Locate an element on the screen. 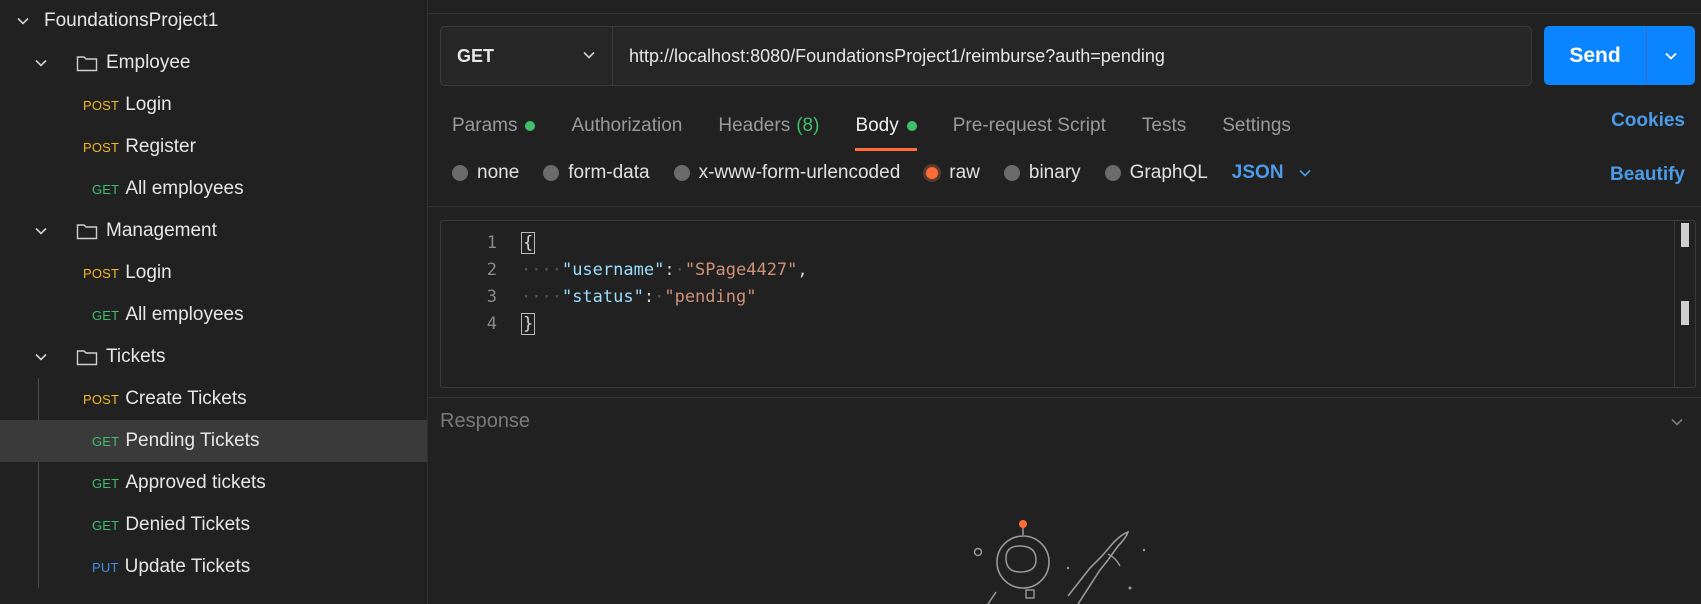 This screenshot has height=604, width=1701. collection-name: FoundationsProject1 is located at coordinates (131, 20).